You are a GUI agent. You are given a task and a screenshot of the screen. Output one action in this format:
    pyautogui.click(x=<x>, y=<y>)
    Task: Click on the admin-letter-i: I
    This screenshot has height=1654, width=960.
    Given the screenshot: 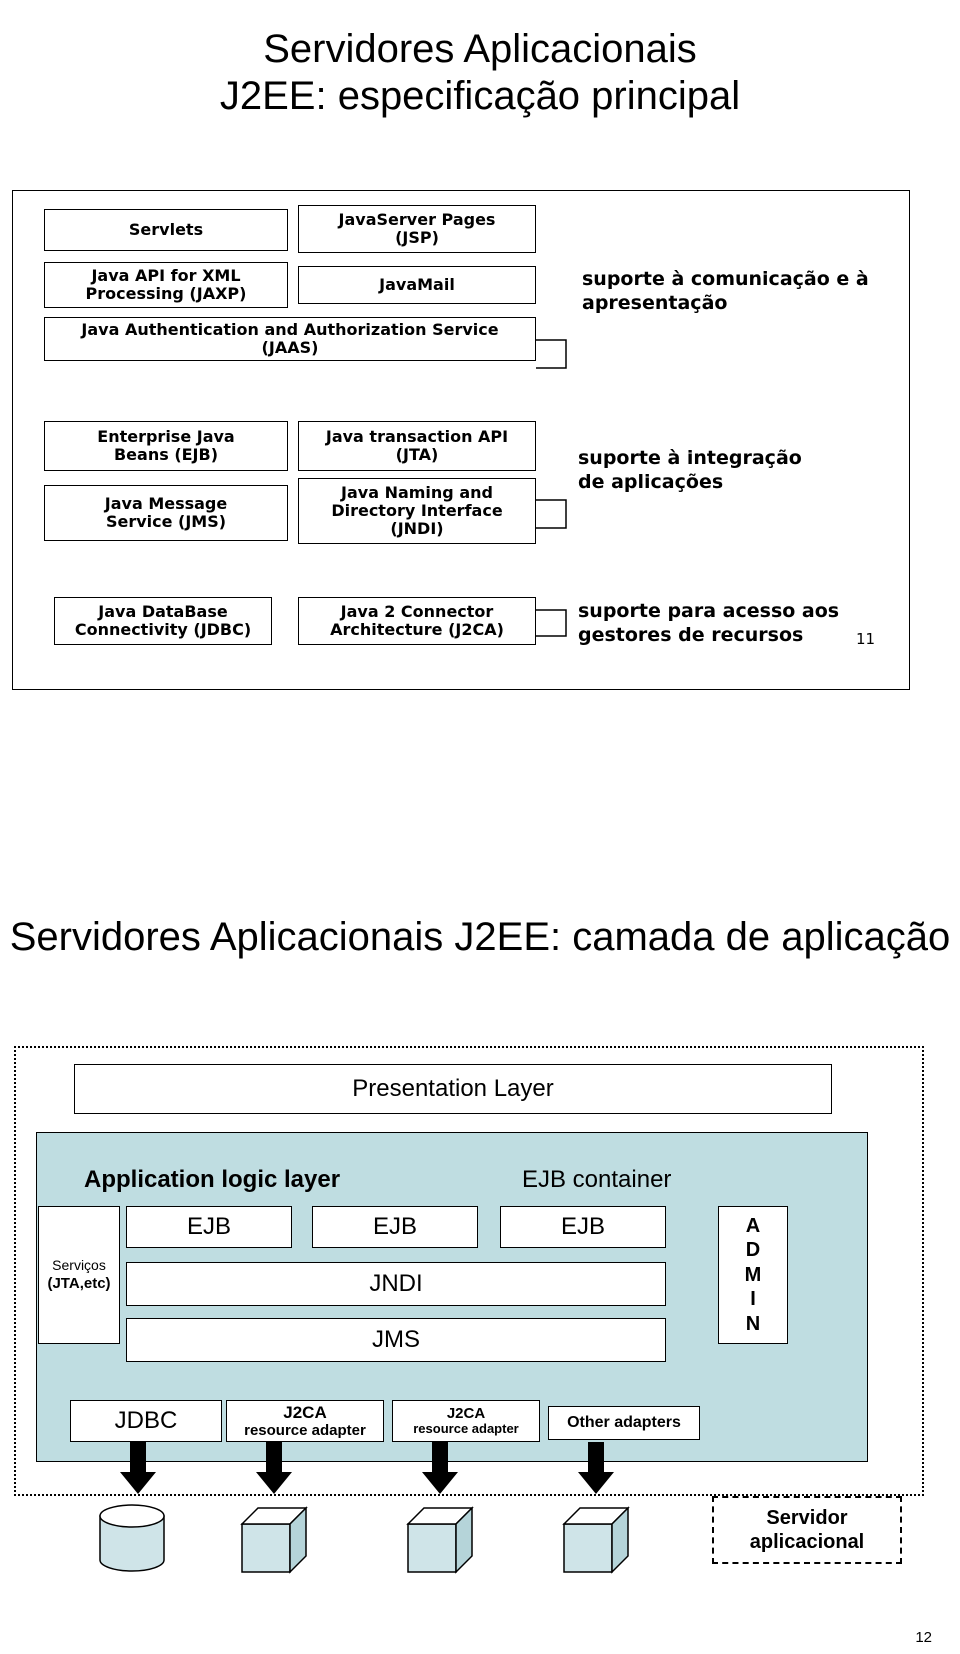 What is the action you would take?
    pyautogui.click(x=753, y=1299)
    